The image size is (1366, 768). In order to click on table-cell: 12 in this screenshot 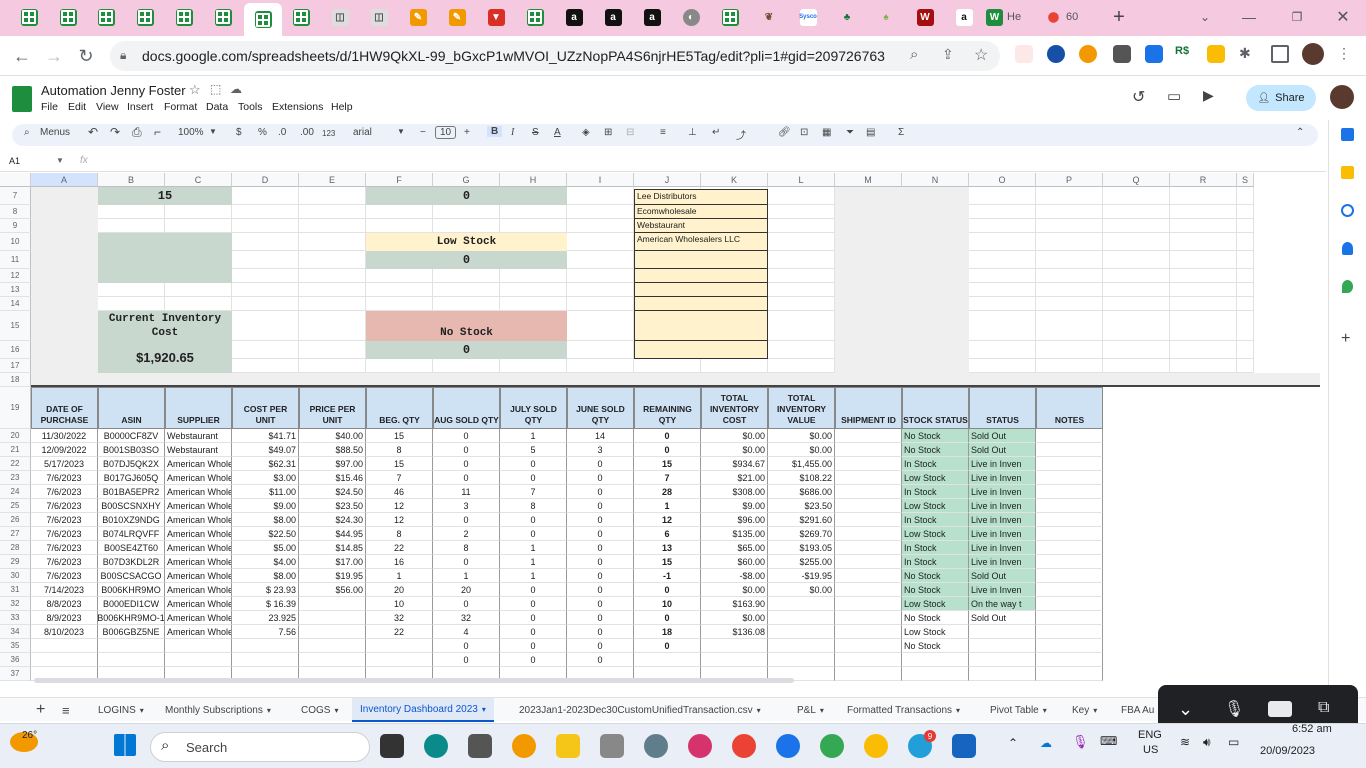, I will do `click(399, 506)`.